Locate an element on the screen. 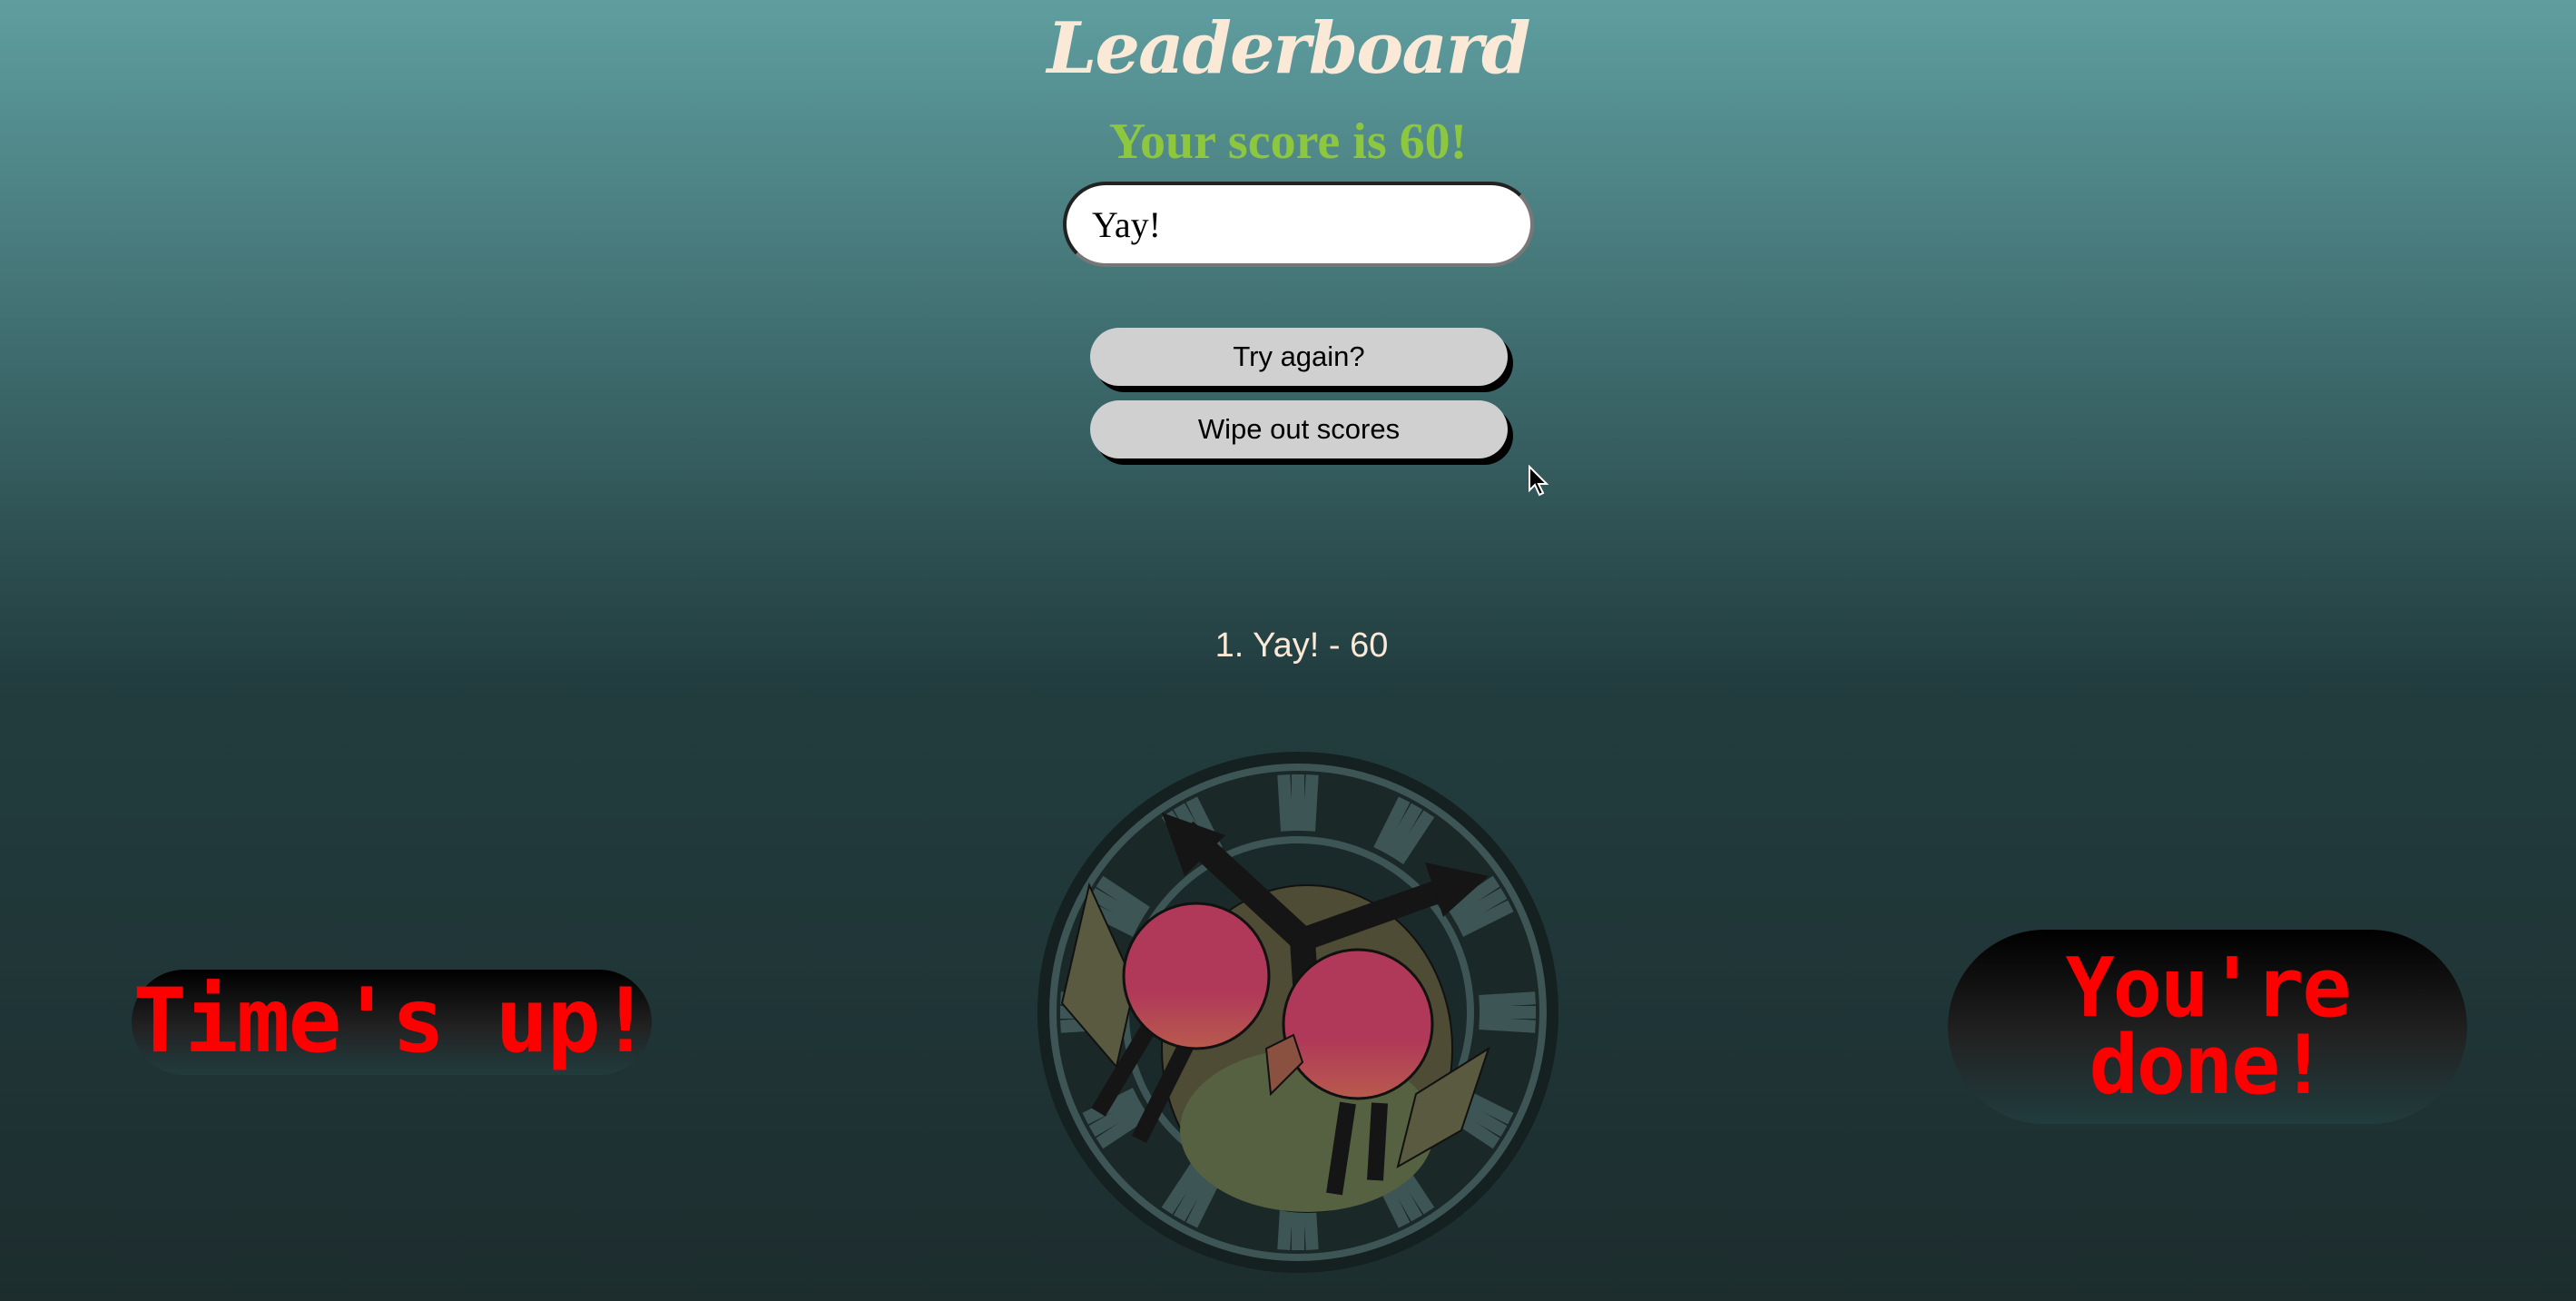 This screenshot has height=1301, width=2576. page-title: Leaderboard is located at coordinates (1288, 48).